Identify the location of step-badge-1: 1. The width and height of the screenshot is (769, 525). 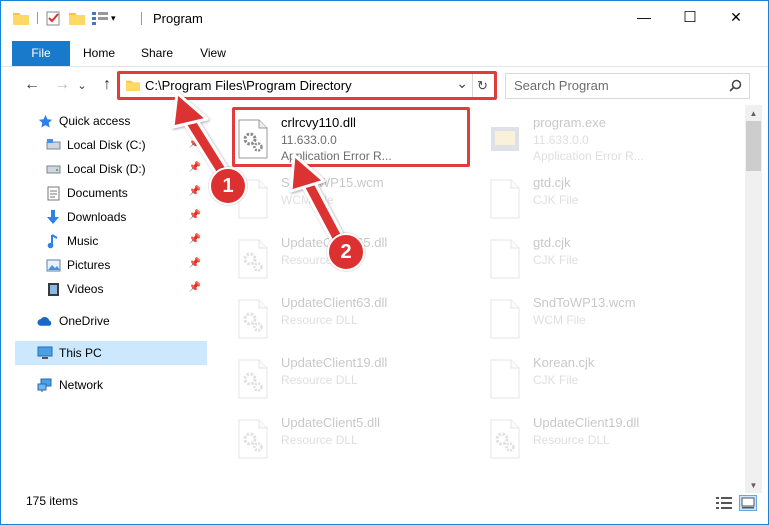
(228, 186).